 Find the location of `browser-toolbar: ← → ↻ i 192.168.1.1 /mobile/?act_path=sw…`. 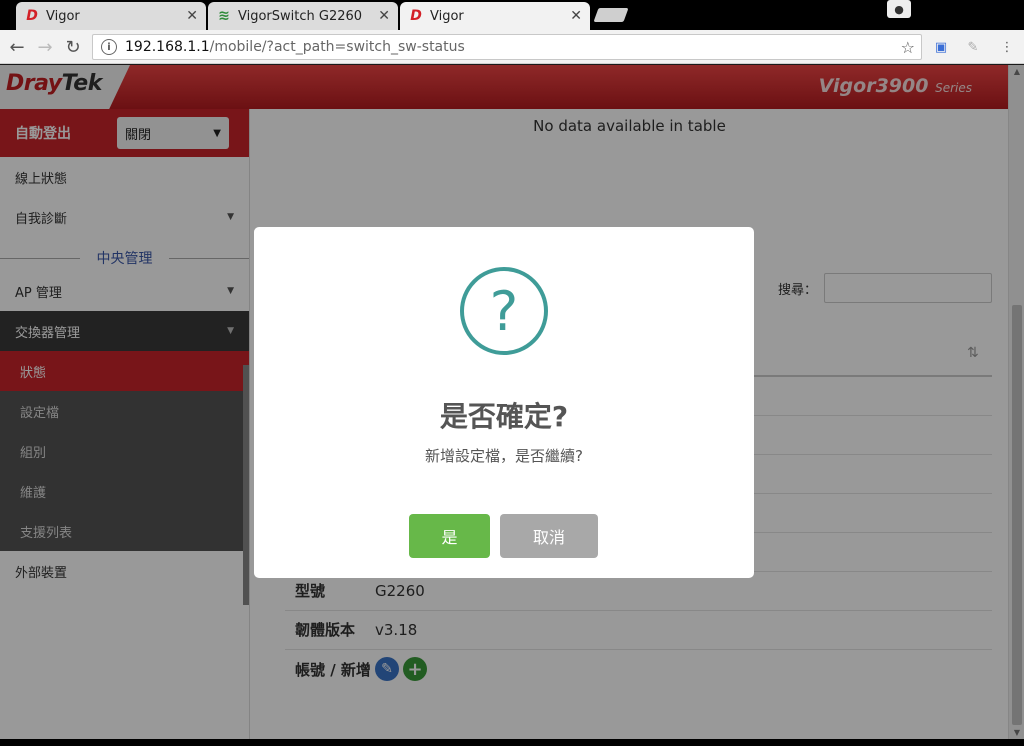

browser-toolbar: ← → ↻ i 192.168.1.1 /mobile/?act_path=sw… is located at coordinates (512, 47).